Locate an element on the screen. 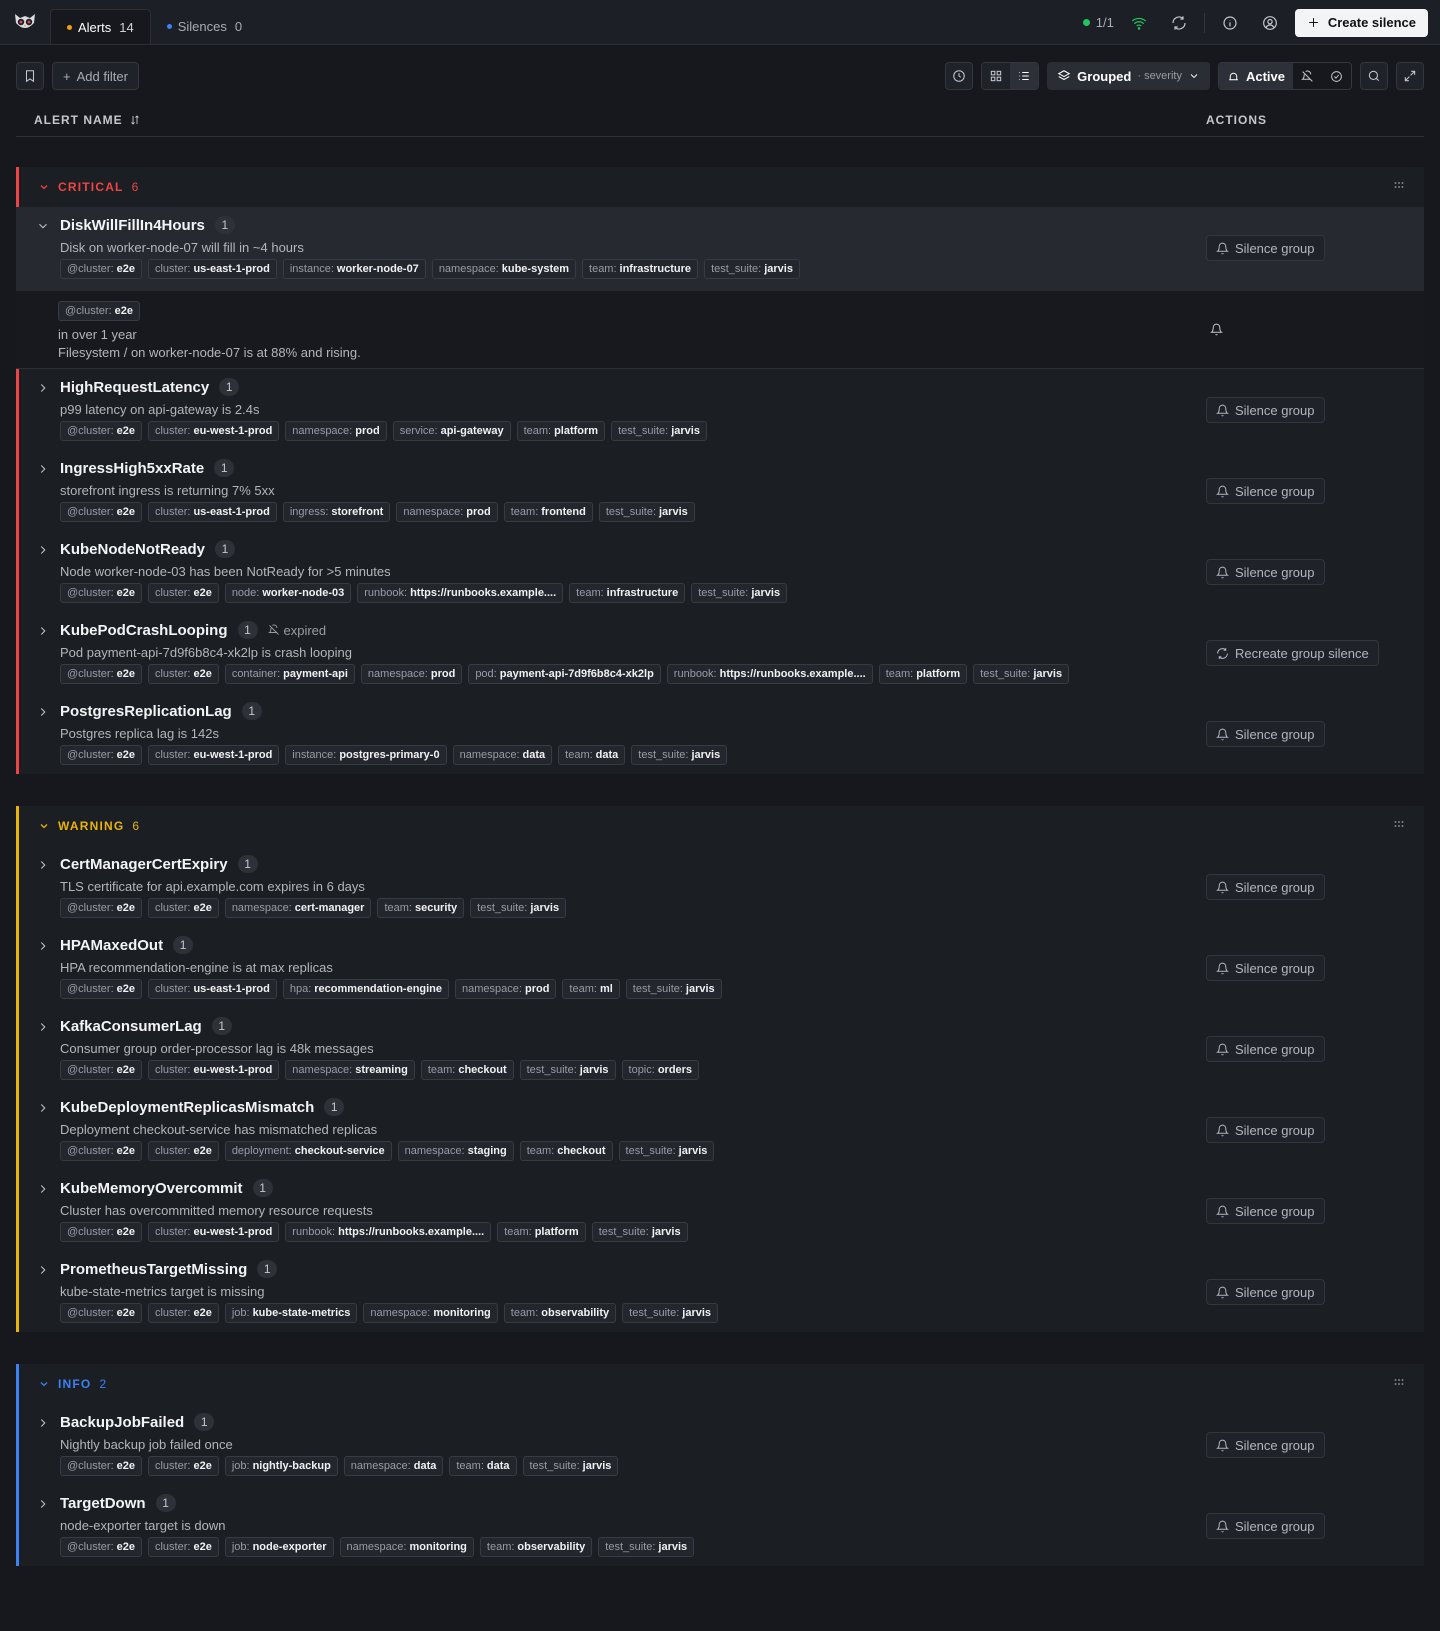 The image size is (1440, 1631). alert-name: TargetDown is located at coordinates (103, 1503).